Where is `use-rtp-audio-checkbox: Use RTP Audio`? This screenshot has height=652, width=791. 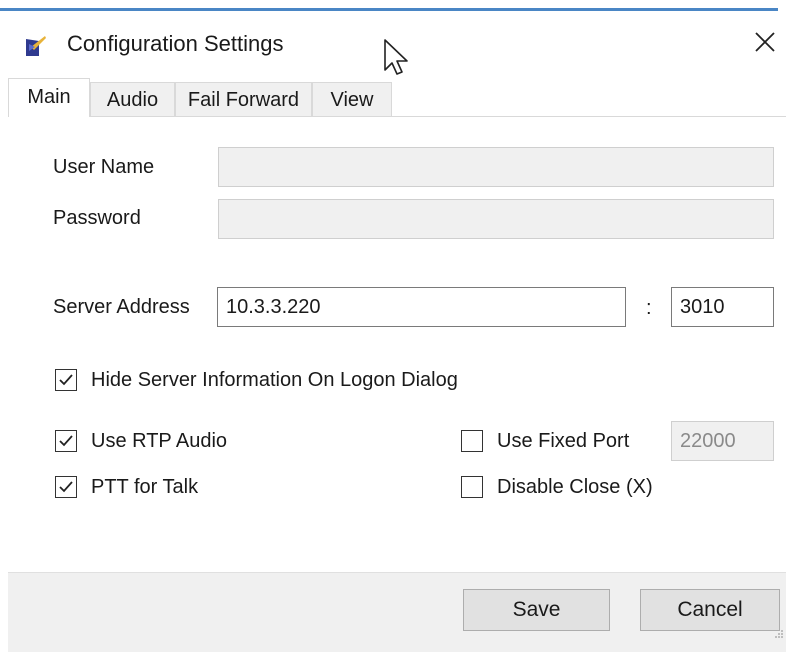
use-rtp-audio-checkbox: Use RTP Audio is located at coordinates (141, 441).